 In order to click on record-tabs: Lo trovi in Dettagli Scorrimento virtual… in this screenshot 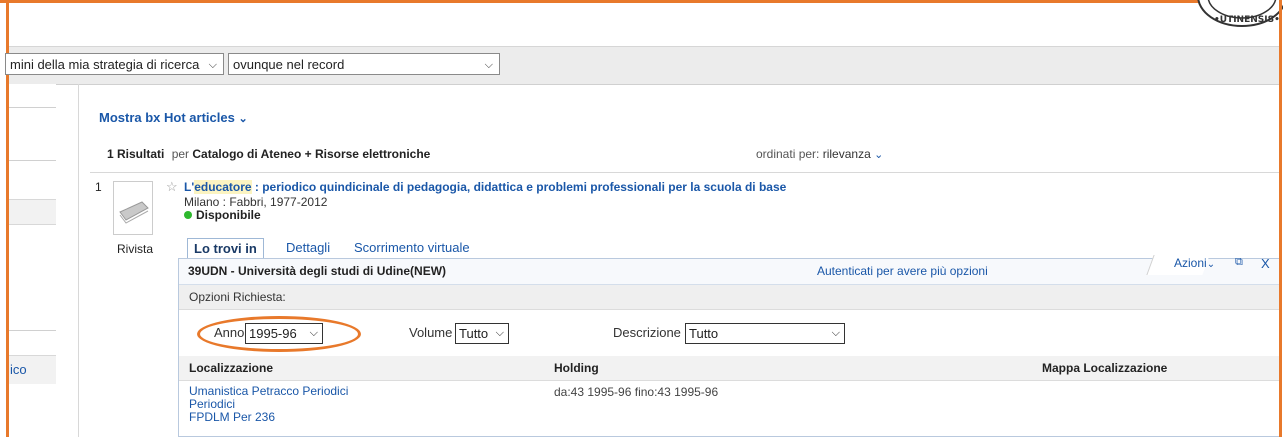, I will do `click(730, 248)`.